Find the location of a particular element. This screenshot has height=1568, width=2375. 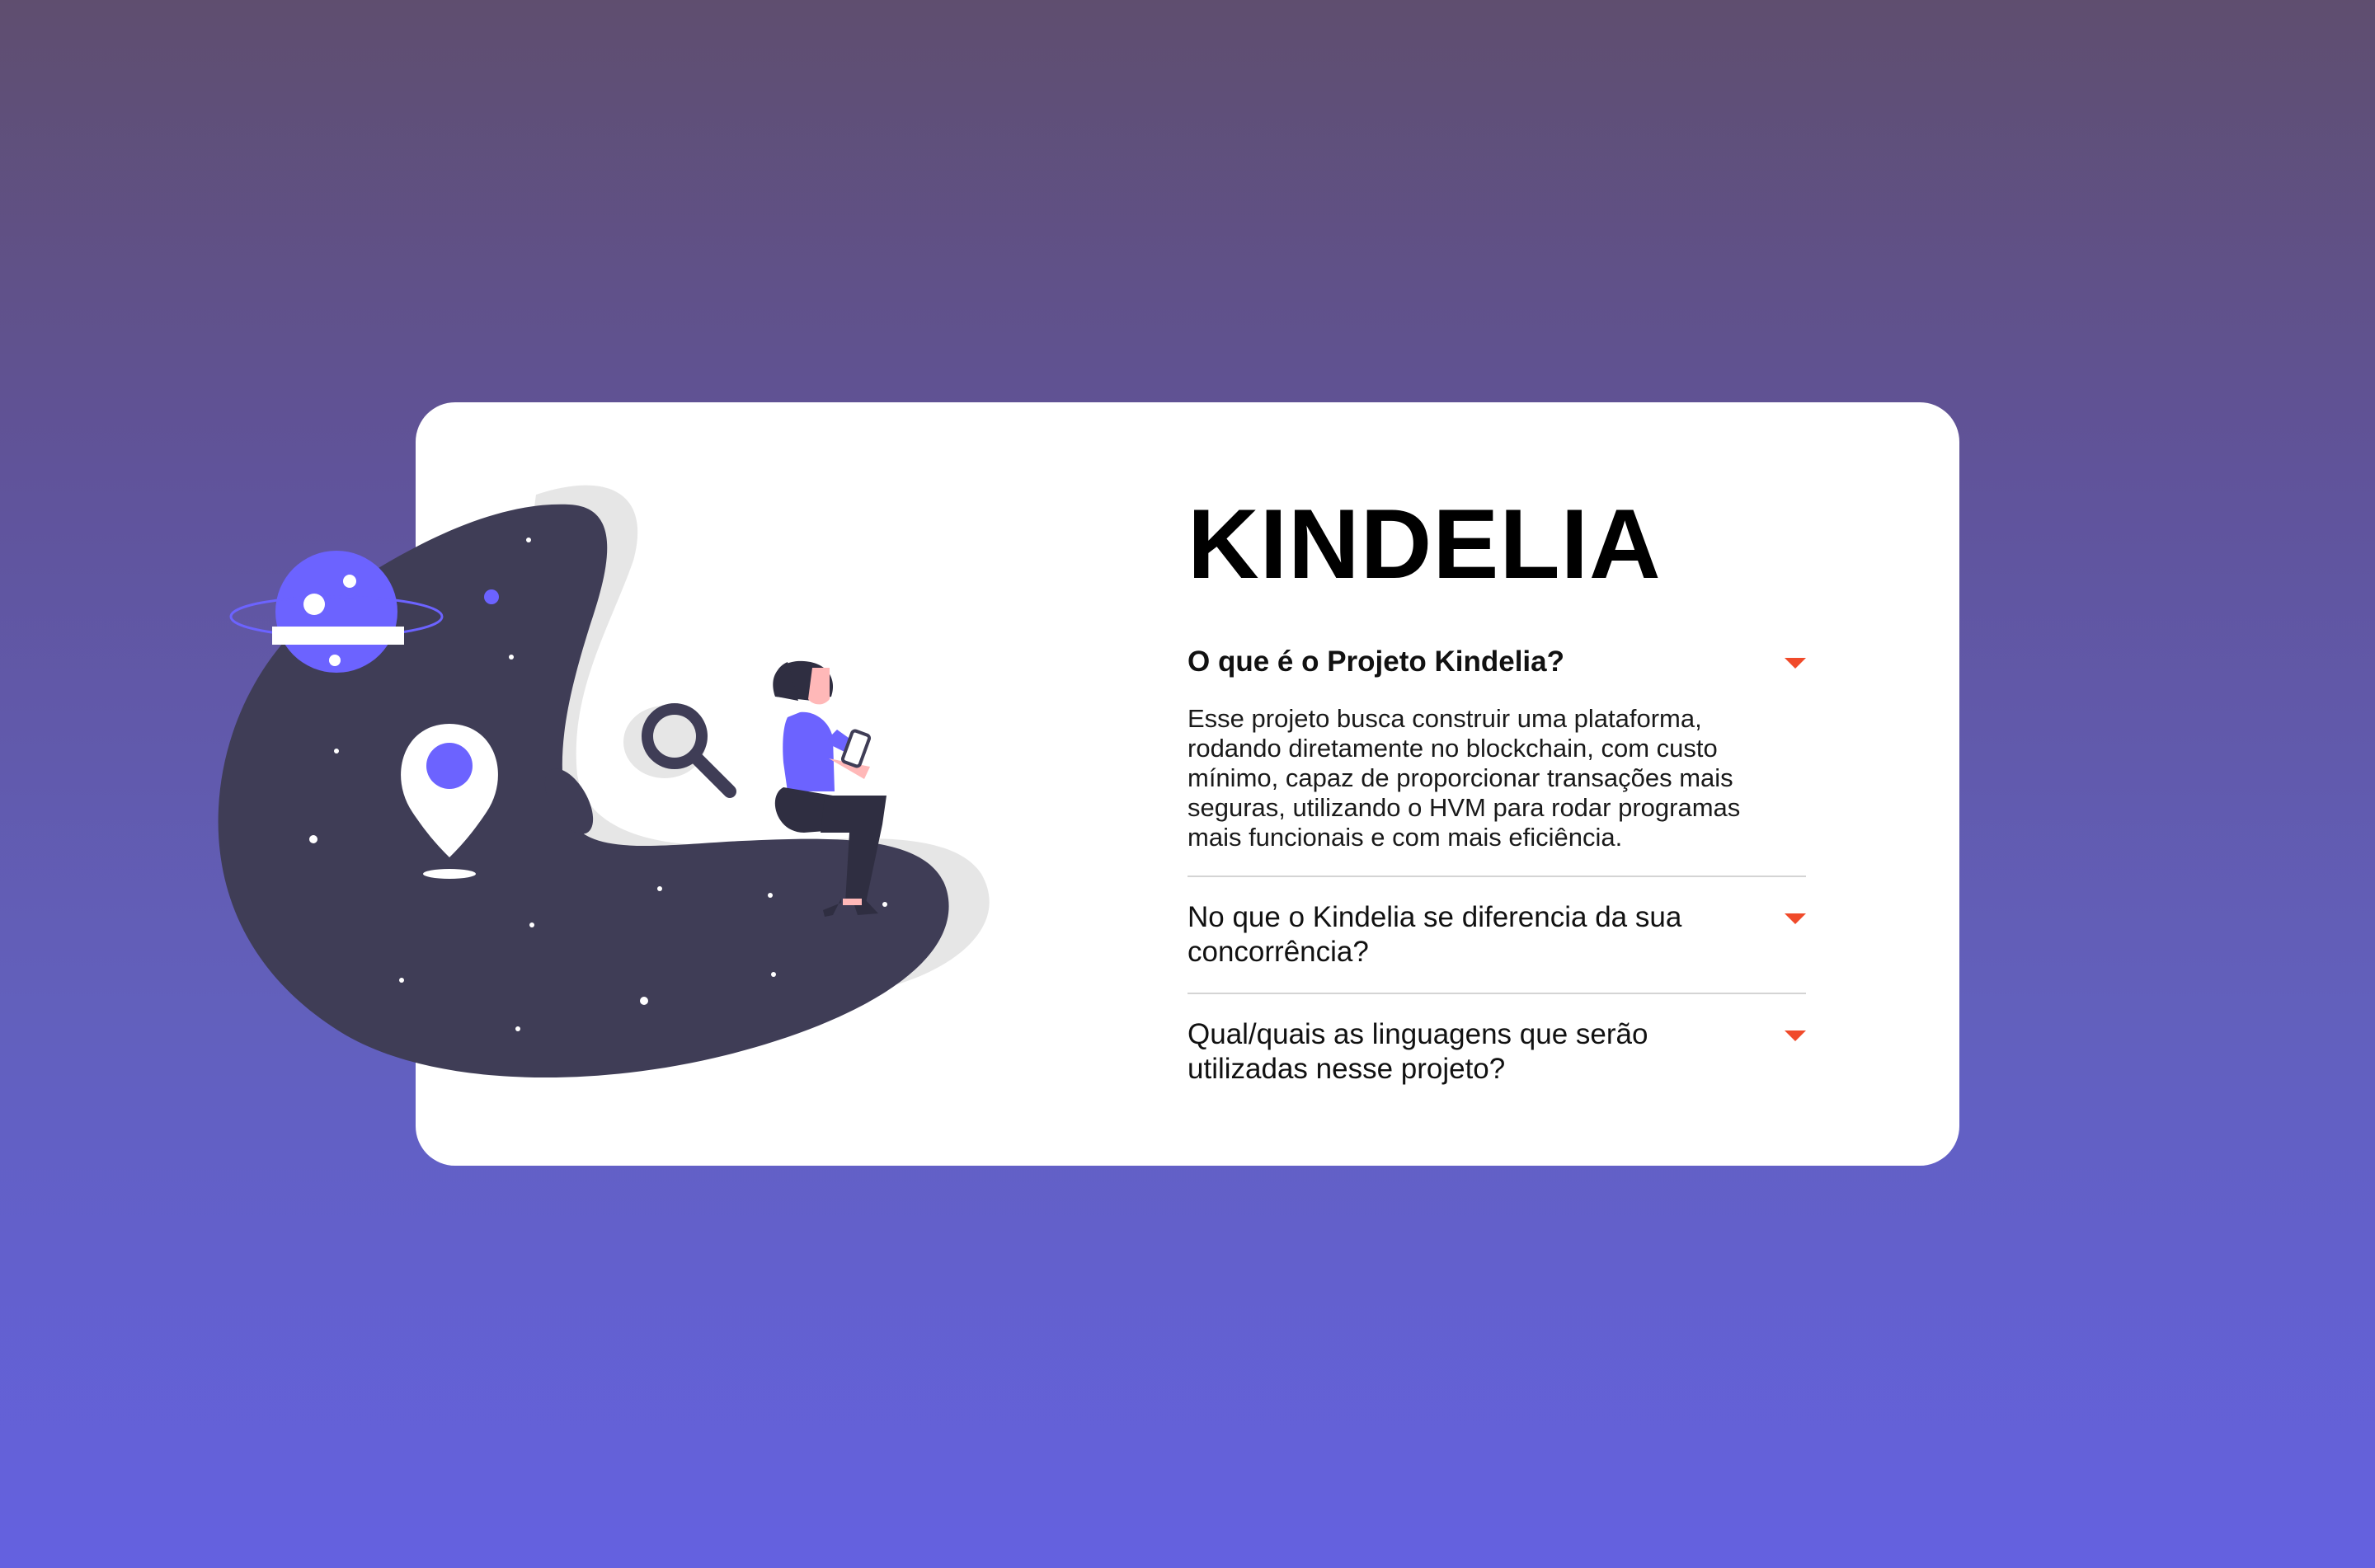

page-title: KINDELIA is located at coordinates (1425, 544).